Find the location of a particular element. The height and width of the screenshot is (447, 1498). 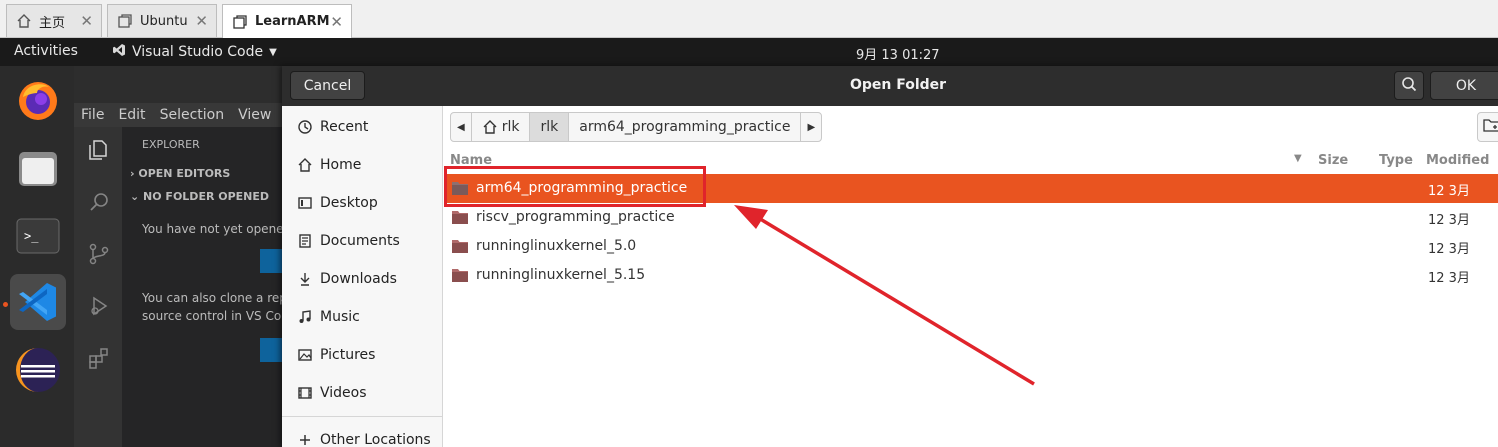

column-size: Size is located at coordinates (1333, 160).